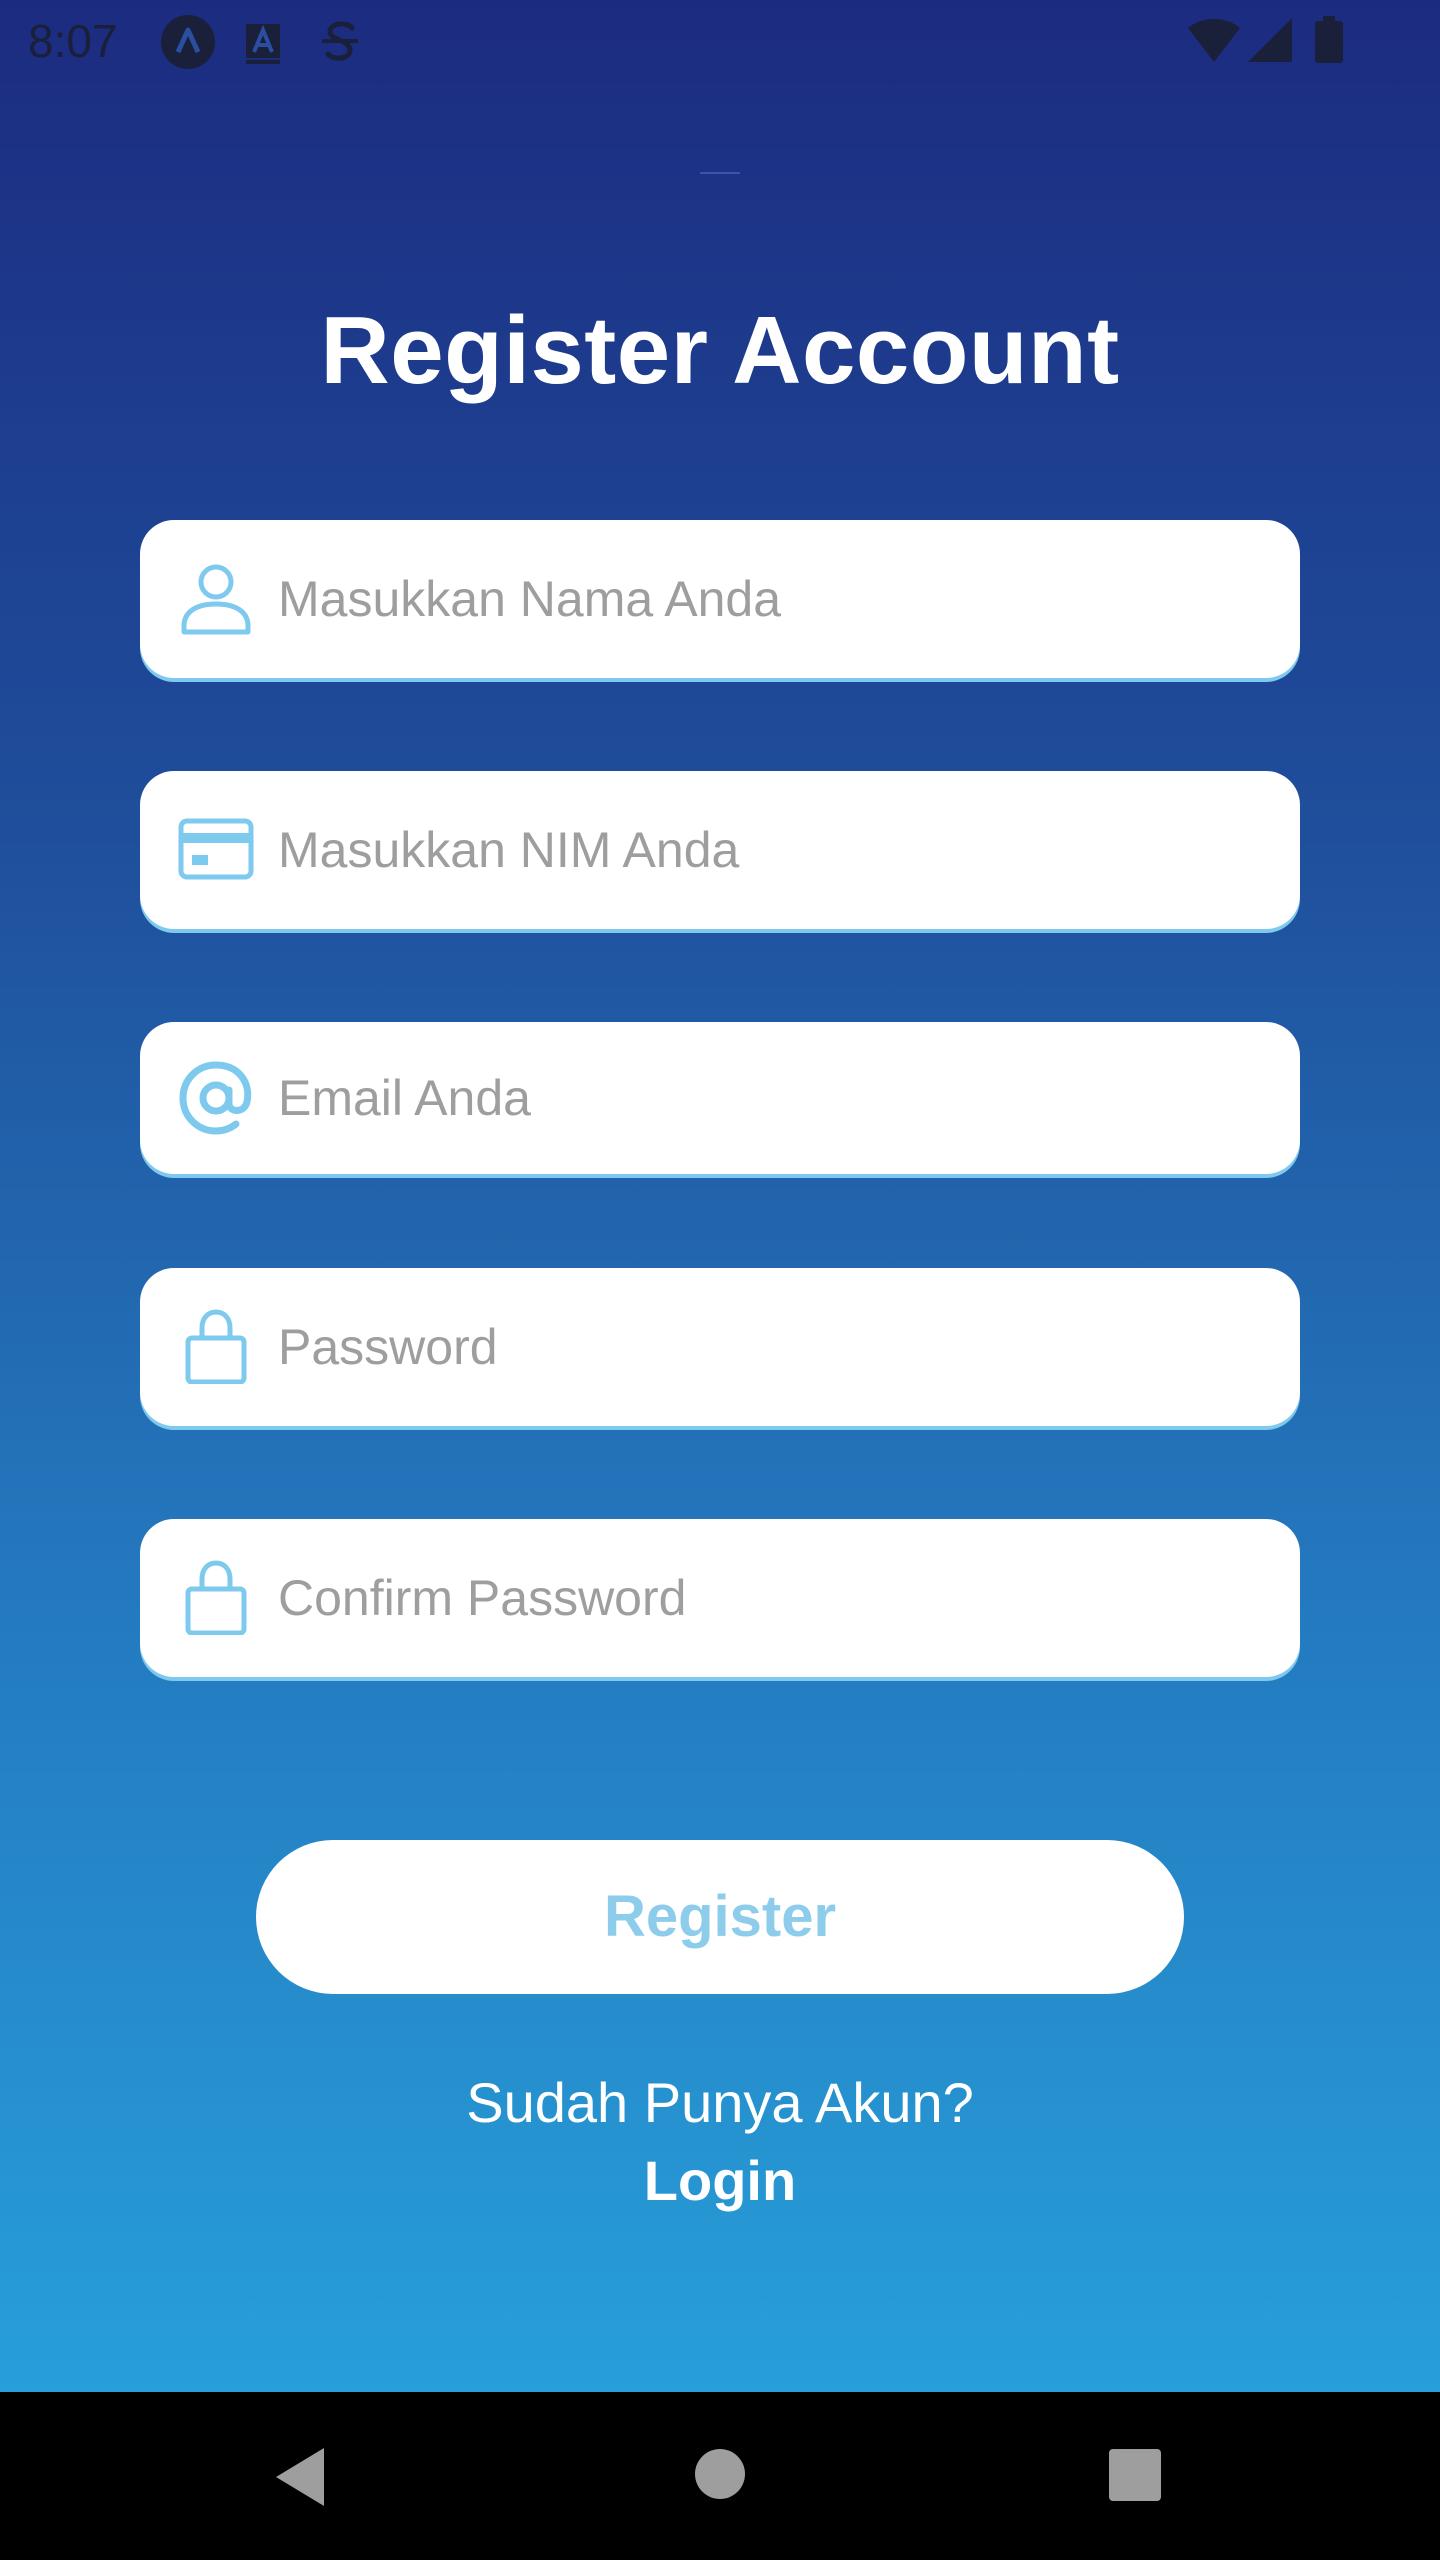 The height and width of the screenshot is (2560, 1440). Describe the element at coordinates (1329, 39) in the screenshot. I see `battery-icon` at that location.